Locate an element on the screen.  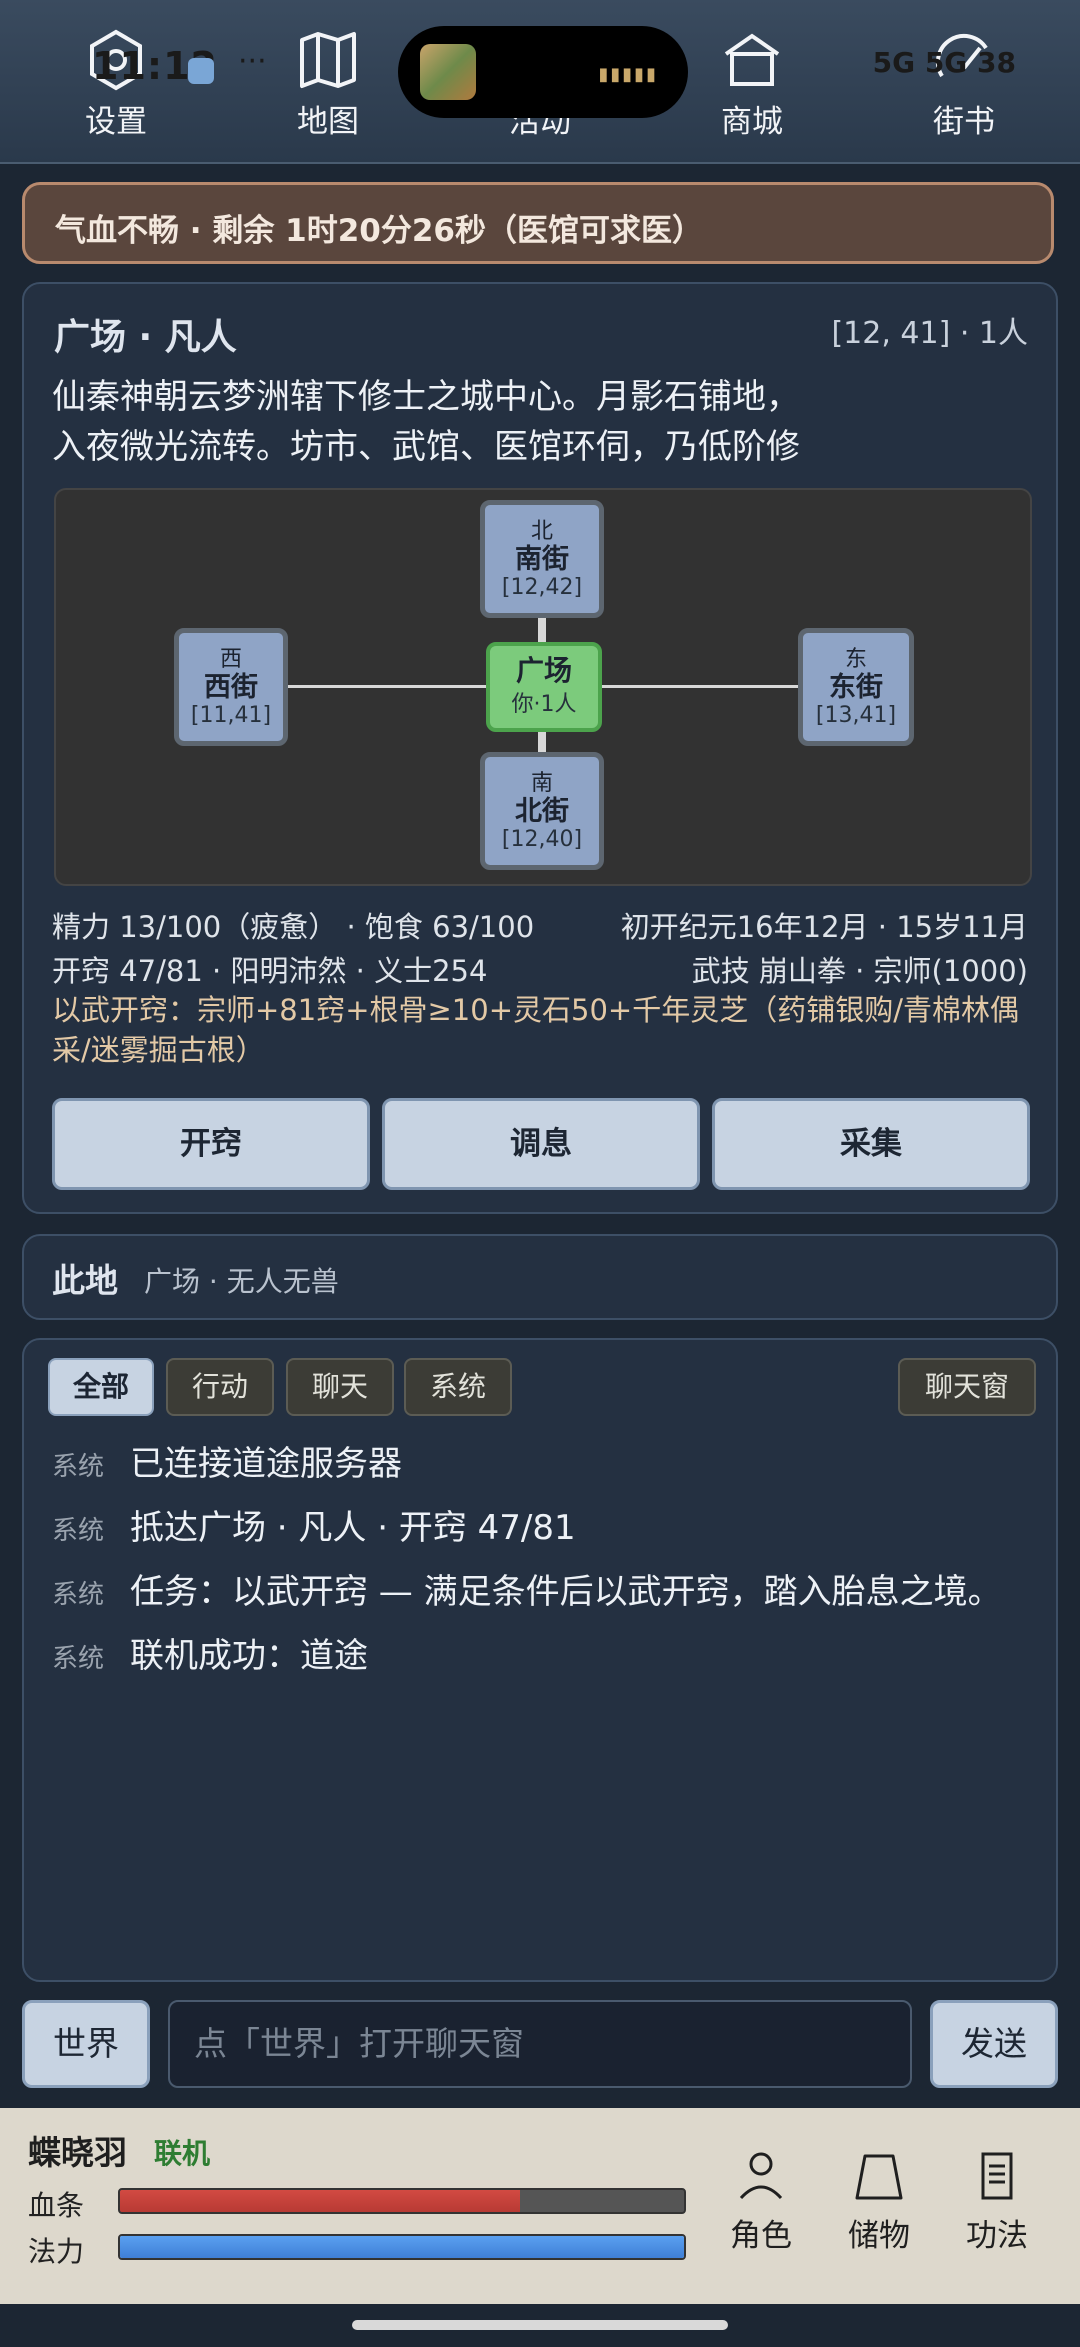
mp-bar is located at coordinates (402, 2247).